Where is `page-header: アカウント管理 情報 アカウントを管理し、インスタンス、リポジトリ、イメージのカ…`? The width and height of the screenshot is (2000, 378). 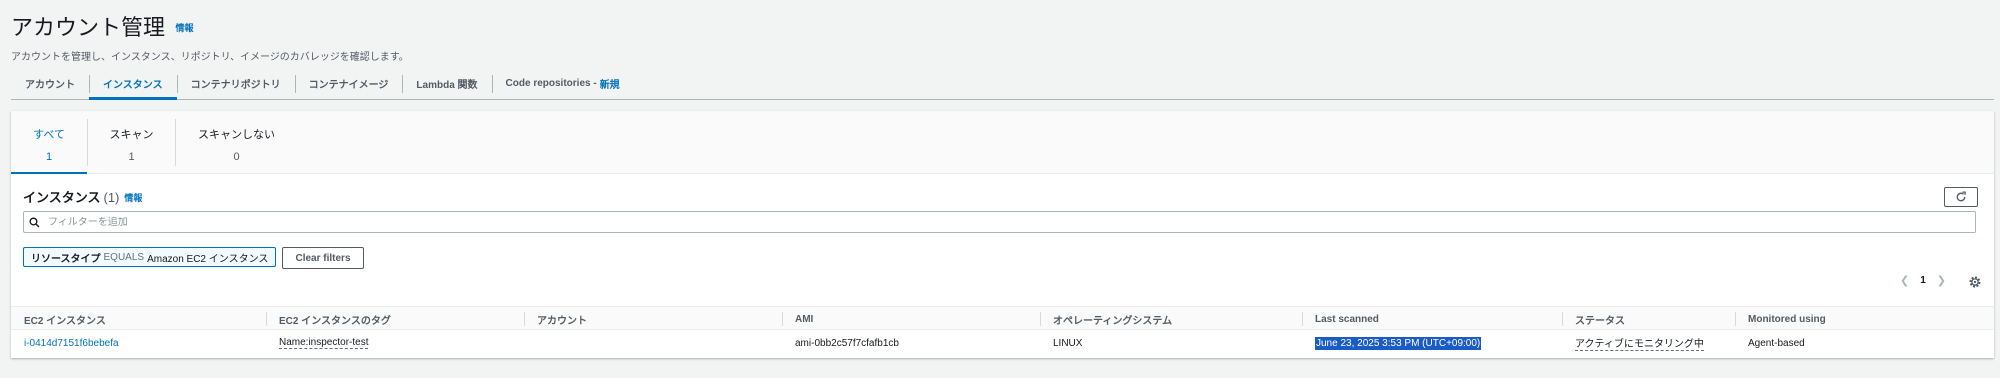 page-header: アカウント管理 情報 アカウントを管理し、インスタンス、リポジトリ、イメージのカ… is located at coordinates (210, 36).